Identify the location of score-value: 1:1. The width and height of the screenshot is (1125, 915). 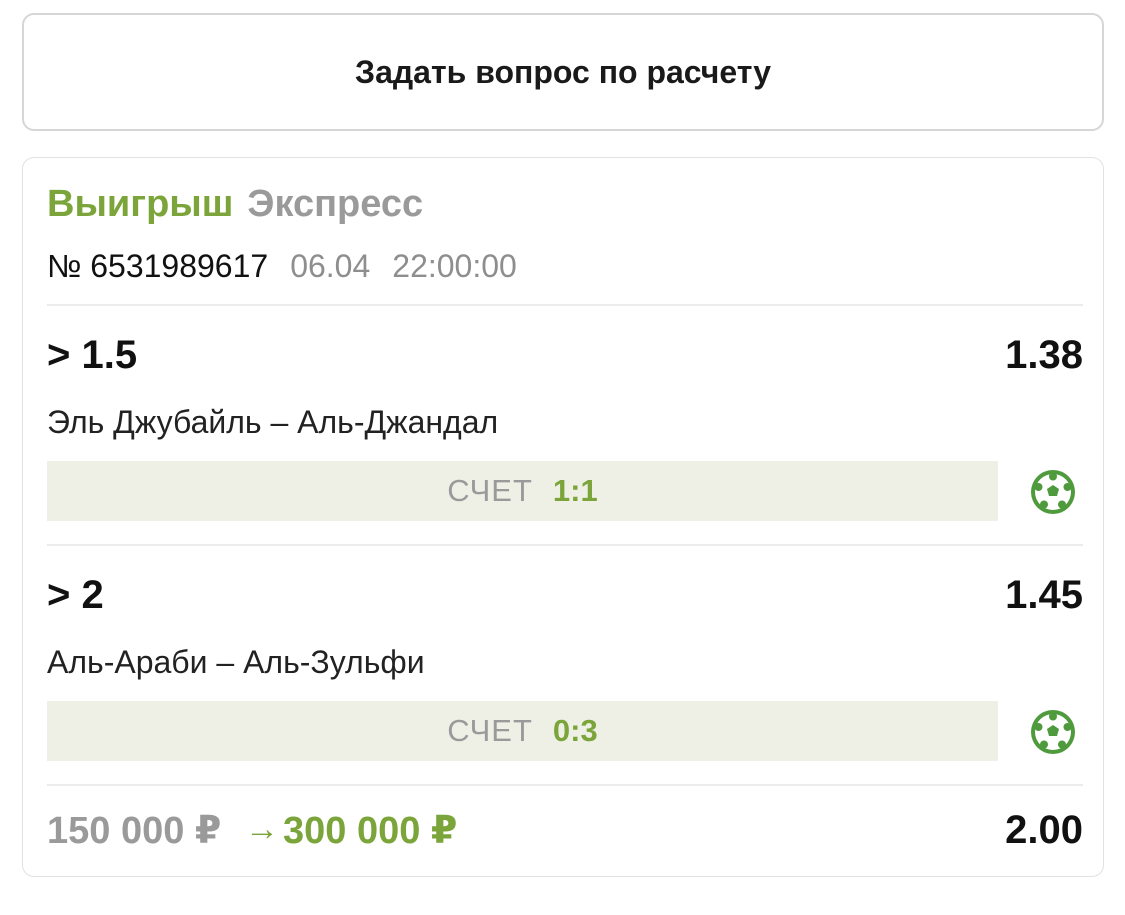
(575, 490).